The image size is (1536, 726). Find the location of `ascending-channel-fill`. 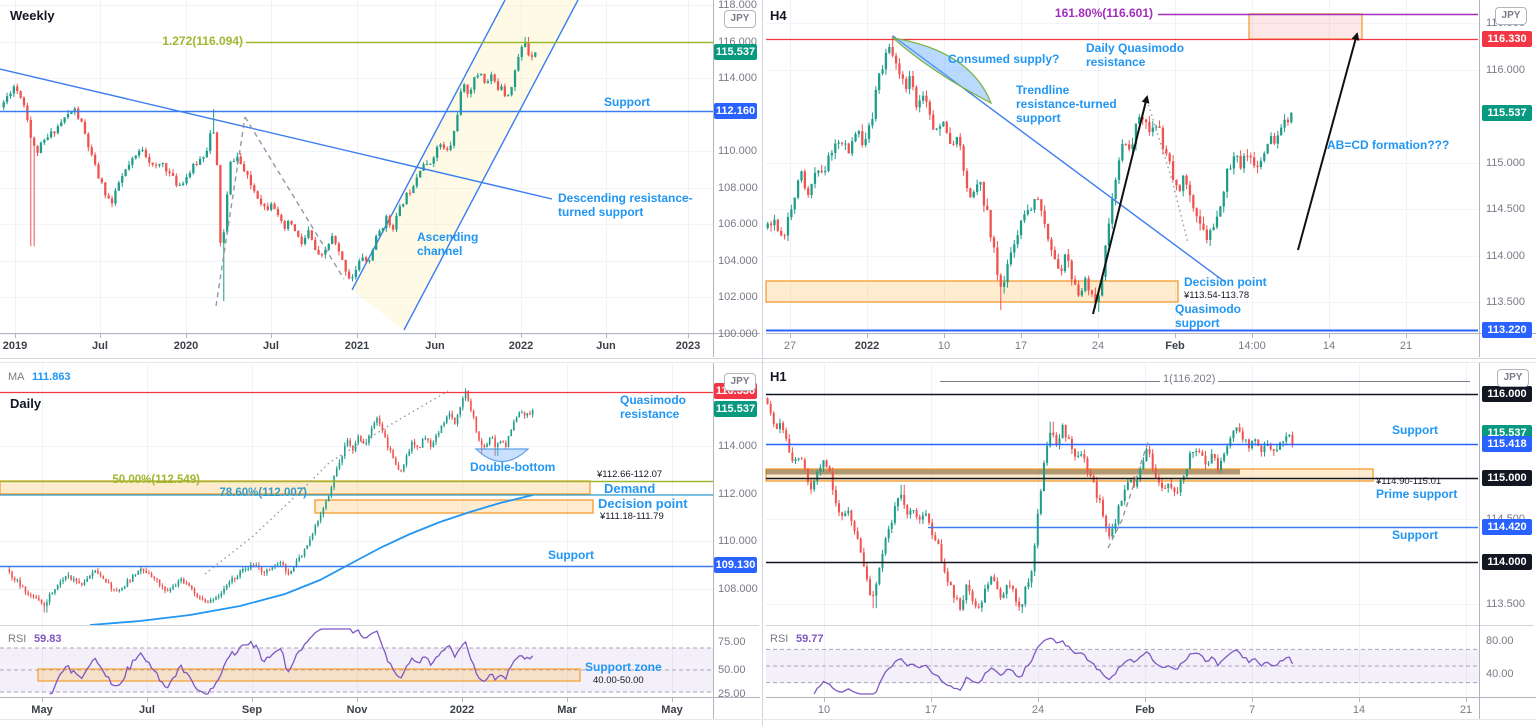

ascending-channel-fill is located at coordinates (465, 165).